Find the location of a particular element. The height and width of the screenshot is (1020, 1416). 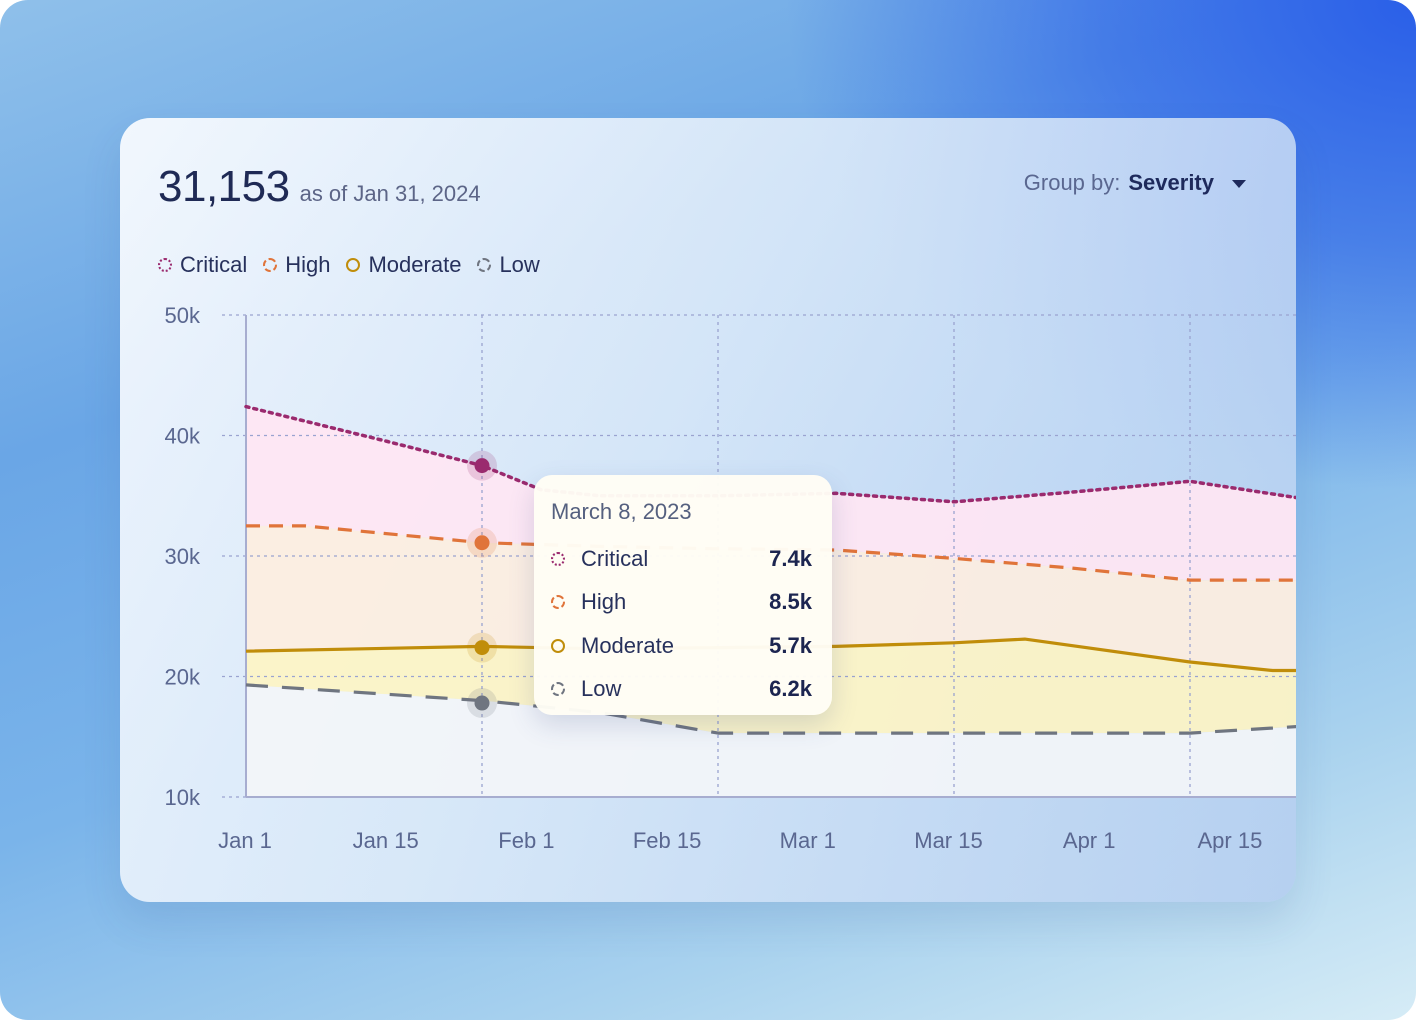

tooltip-row-moderate: Moderate 5.7k is located at coordinates (681, 646).